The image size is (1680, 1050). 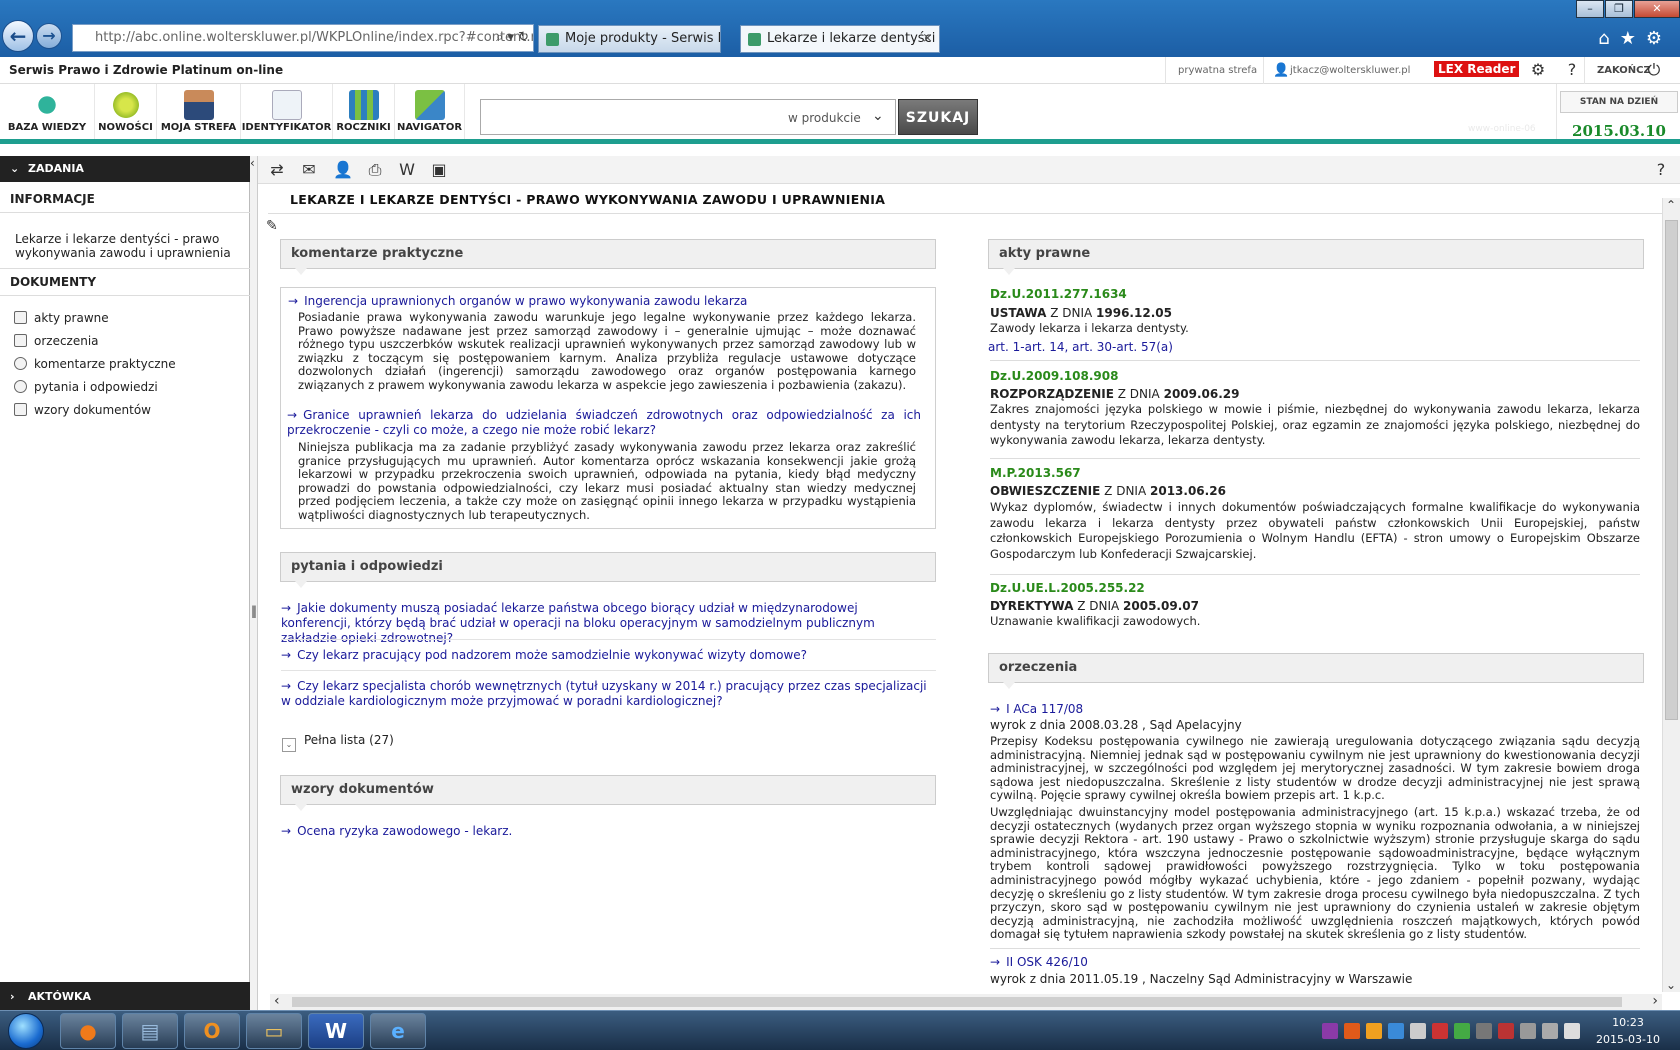 I want to click on tab-close-icon: ×, so click(x=927, y=39).